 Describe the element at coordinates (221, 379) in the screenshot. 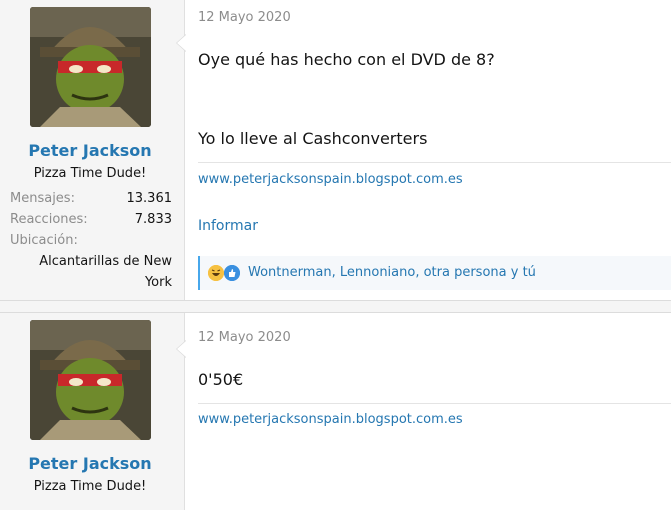

I see `post-body-line: 0'50€` at that location.